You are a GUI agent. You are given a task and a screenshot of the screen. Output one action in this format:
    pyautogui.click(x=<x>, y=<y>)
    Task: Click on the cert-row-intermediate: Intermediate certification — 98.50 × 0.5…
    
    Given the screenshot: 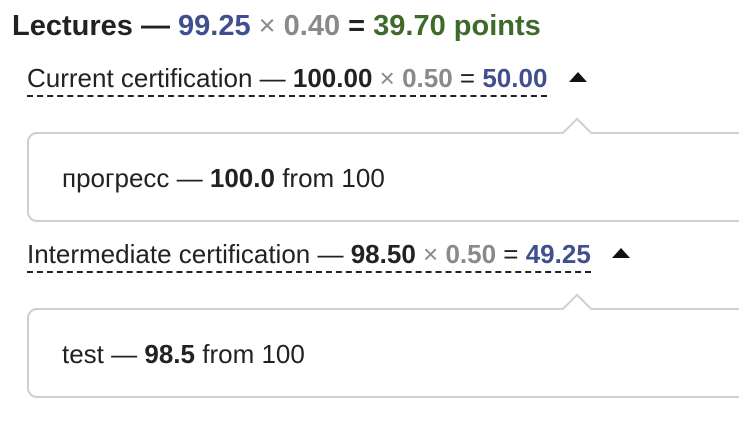 What is the action you would take?
    pyautogui.click(x=329, y=255)
    